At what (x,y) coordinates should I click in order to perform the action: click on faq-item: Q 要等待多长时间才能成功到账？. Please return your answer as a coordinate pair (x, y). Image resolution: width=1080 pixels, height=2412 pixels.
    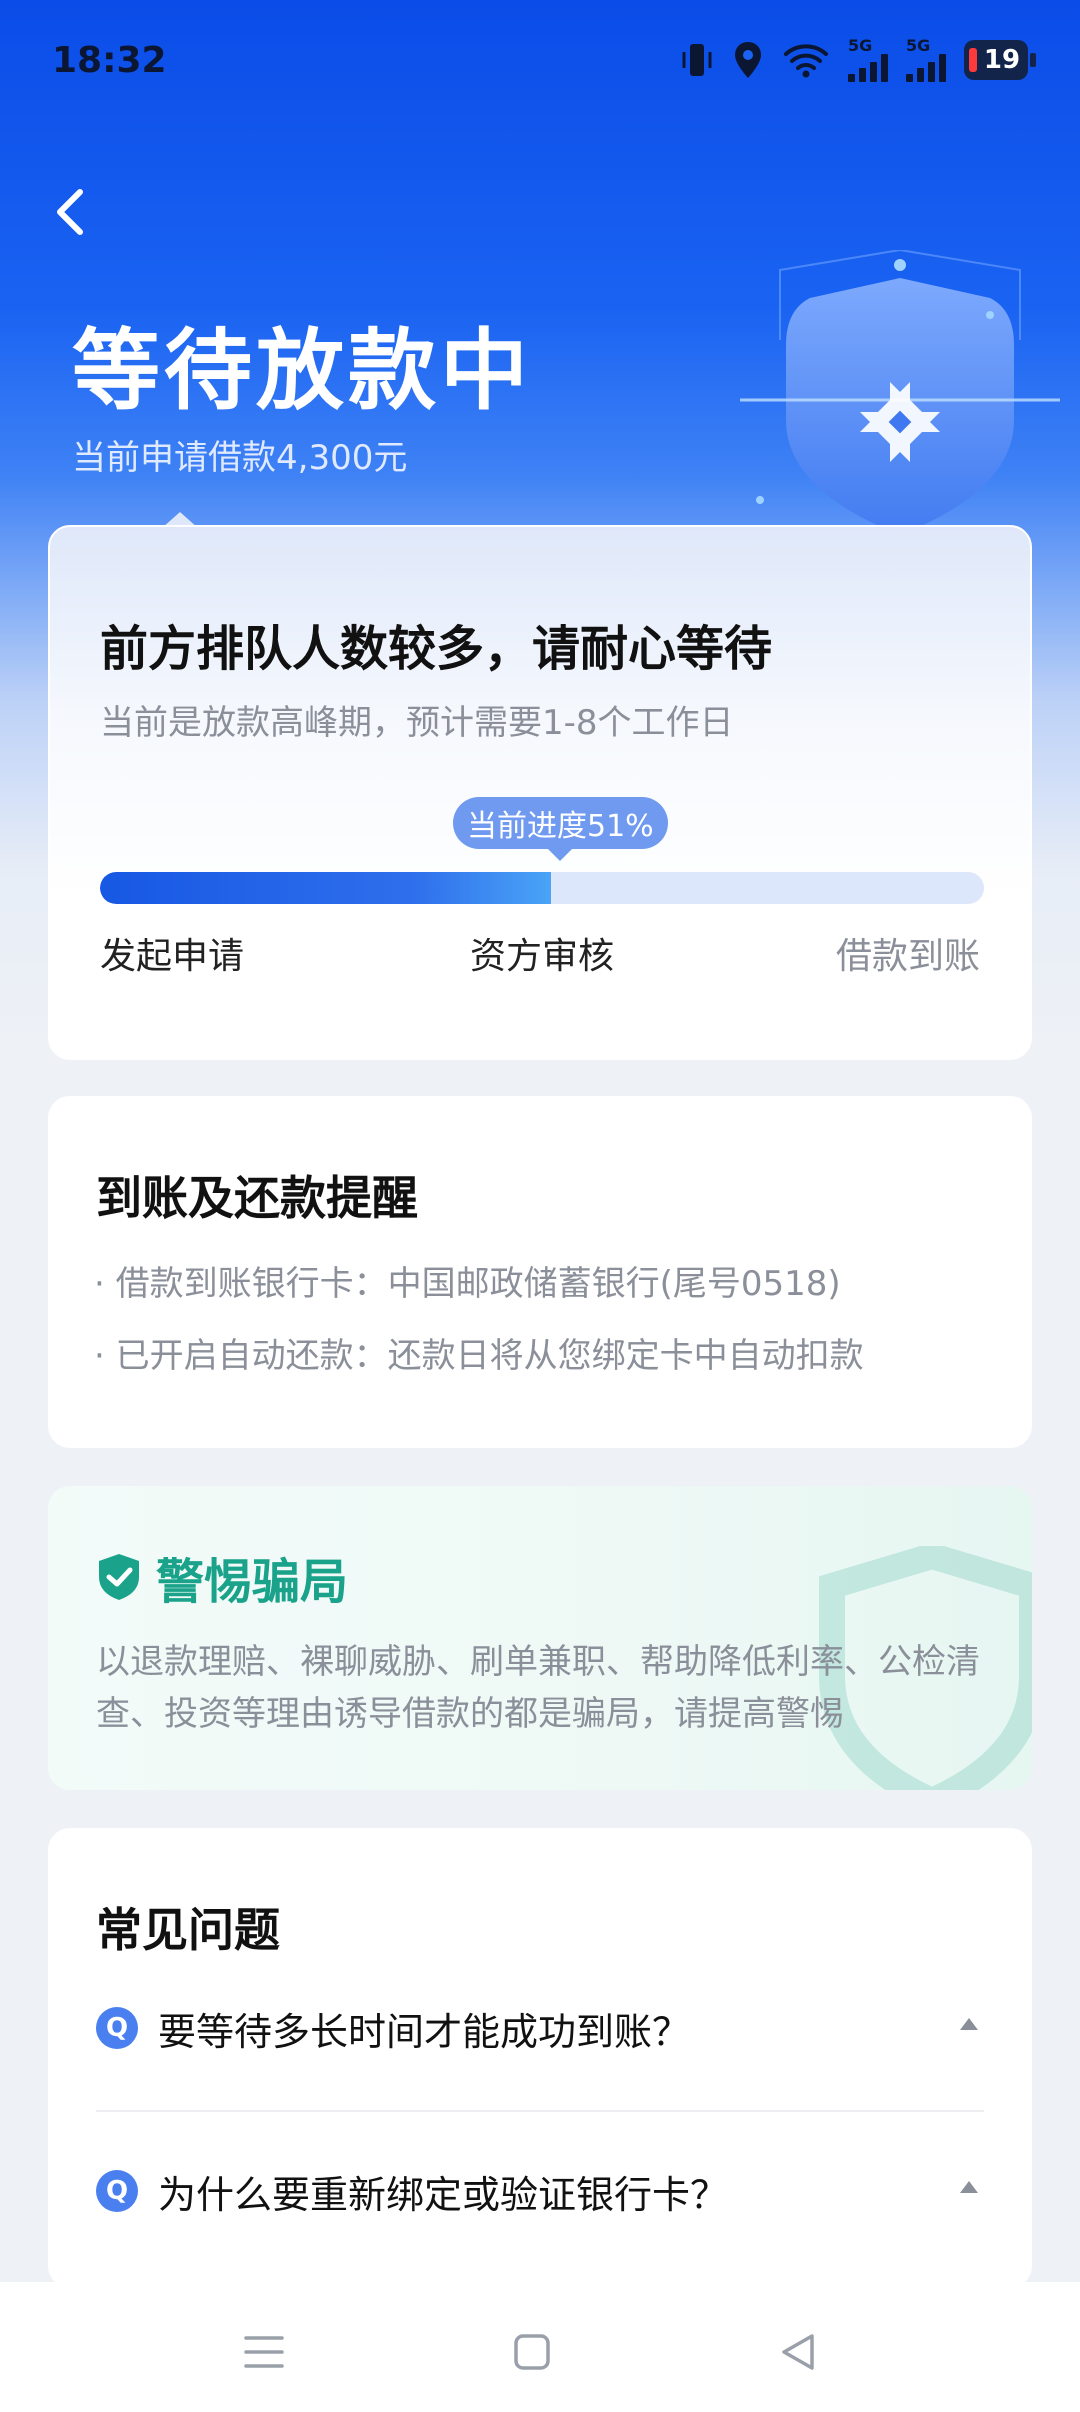
    Looking at the image, I should click on (540, 2028).